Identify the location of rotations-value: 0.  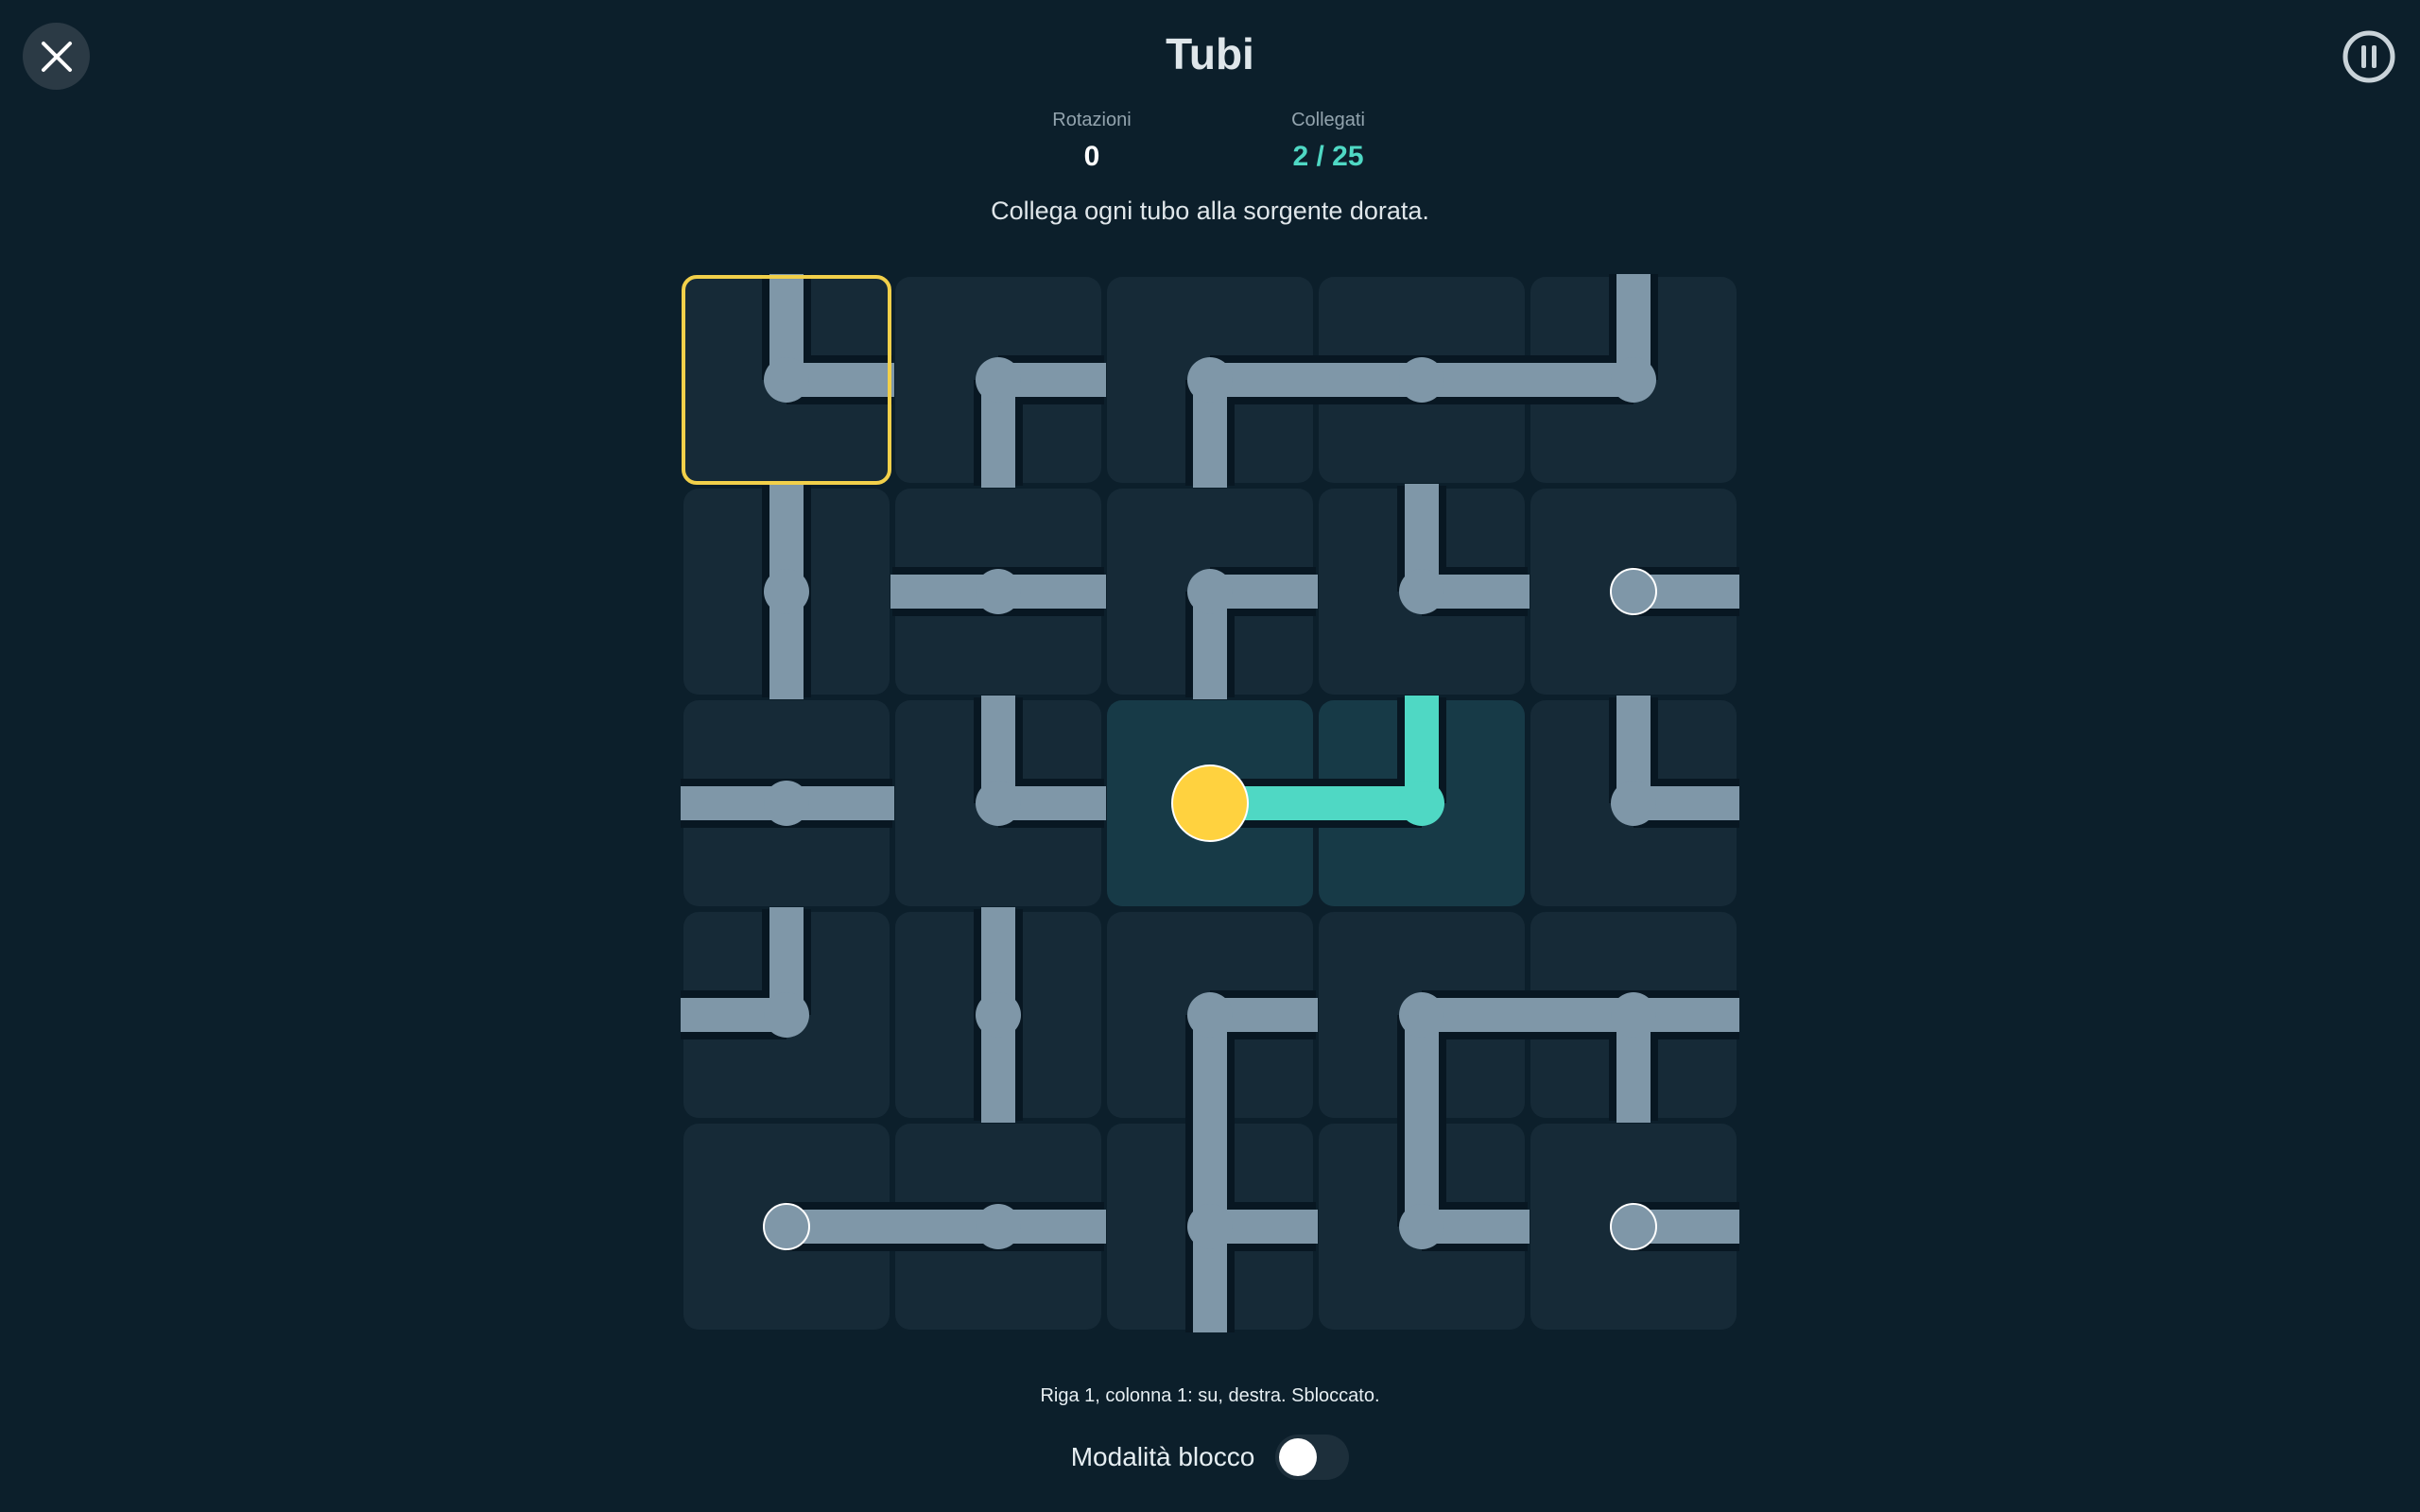
(1091, 156).